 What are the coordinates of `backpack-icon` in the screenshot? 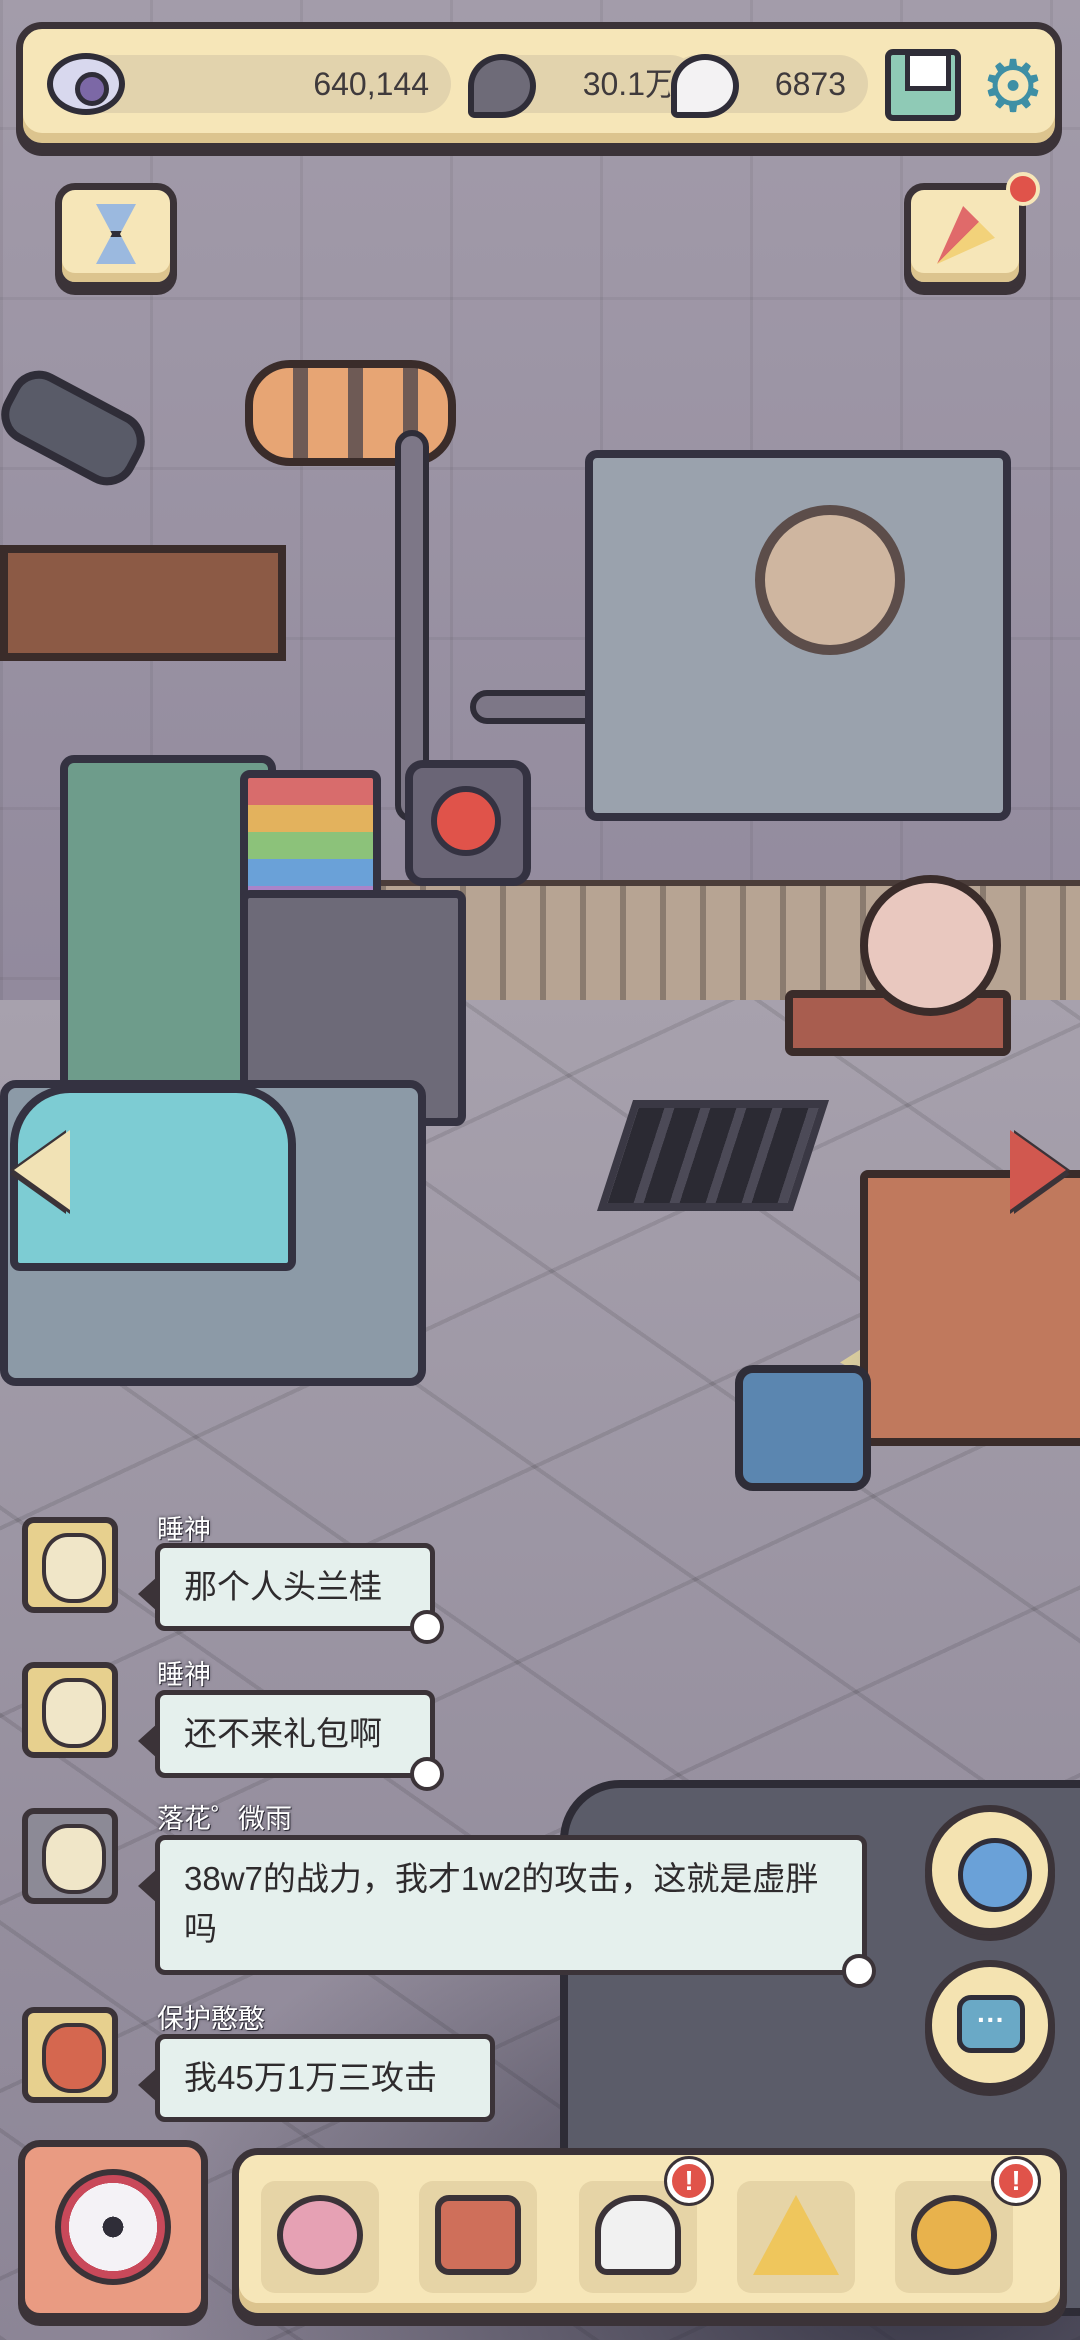 It's located at (478, 2235).